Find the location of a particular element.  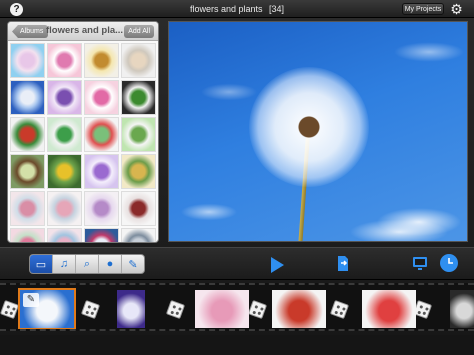

photo-count: [34] is located at coordinates (277, 9).